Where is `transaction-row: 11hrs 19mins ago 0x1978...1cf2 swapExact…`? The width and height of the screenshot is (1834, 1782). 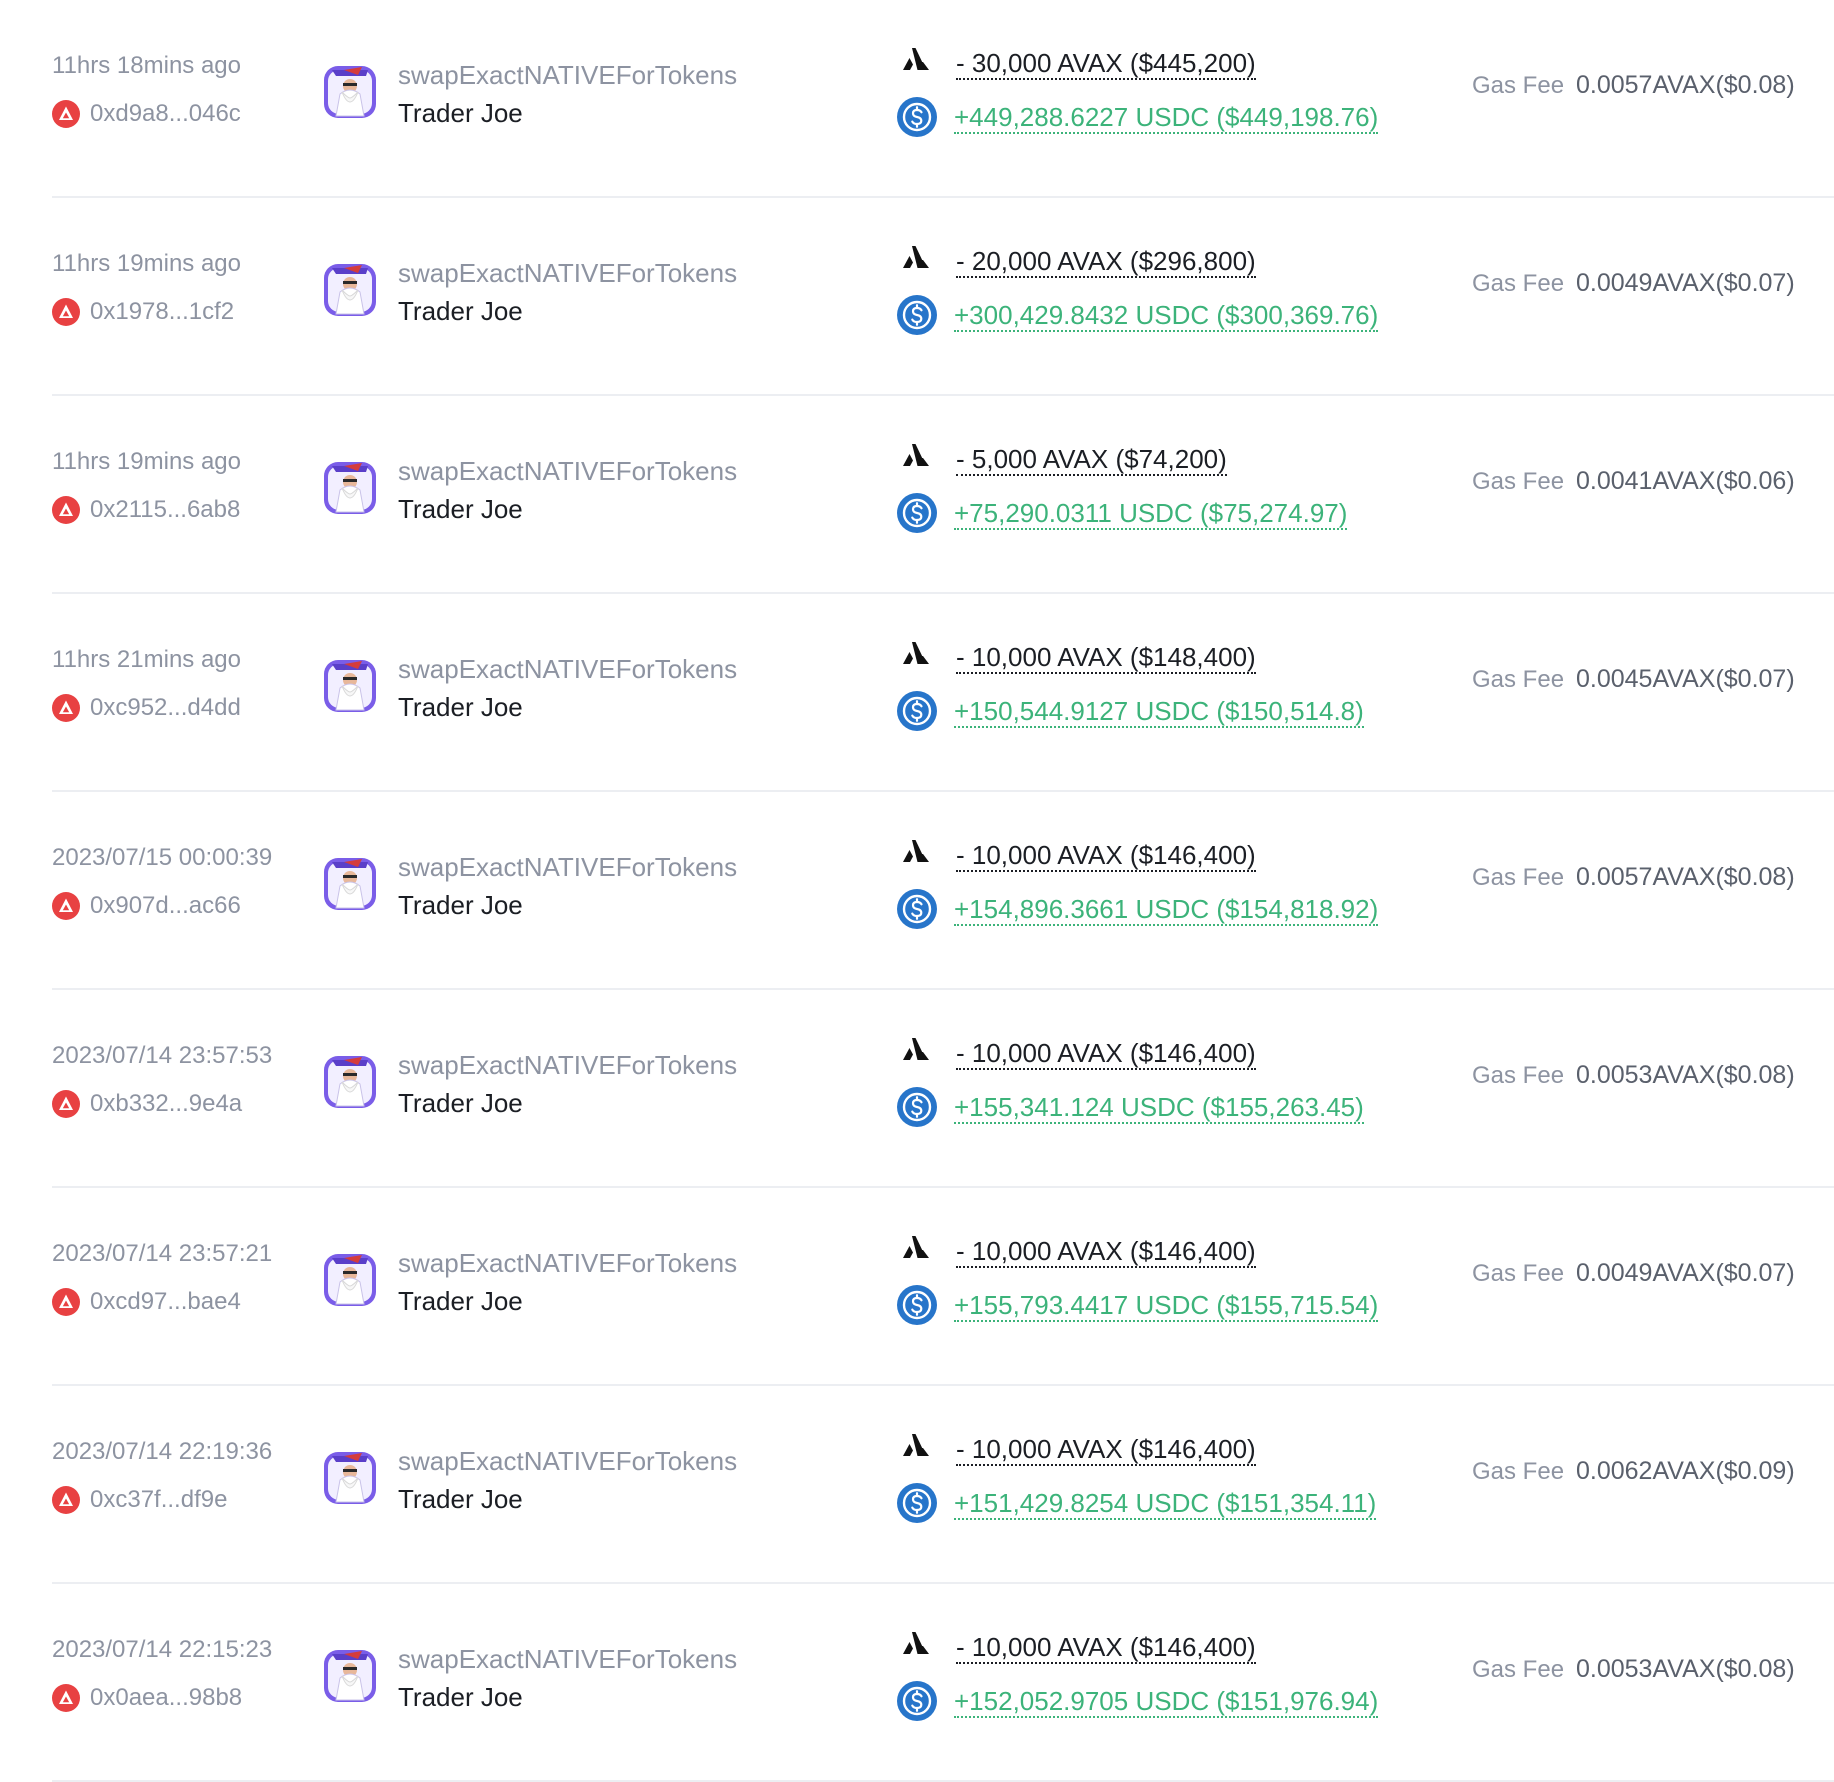 transaction-row: 11hrs 19mins ago 0x1978...1cf2 swapExact… is located at coordinates (917, 297).